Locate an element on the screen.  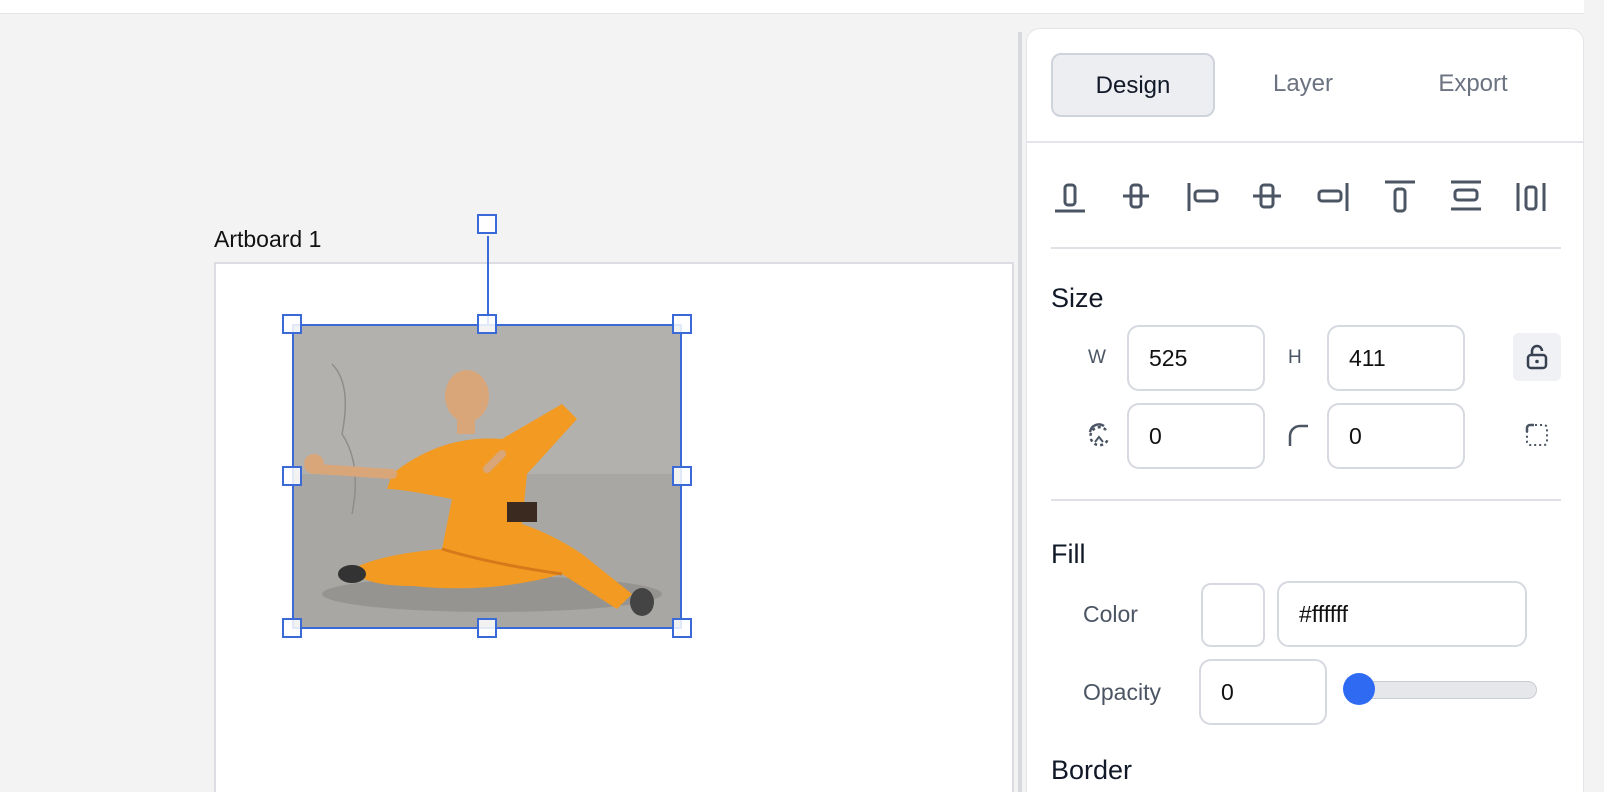
width-label: W is located at coordinates (1097, 357).